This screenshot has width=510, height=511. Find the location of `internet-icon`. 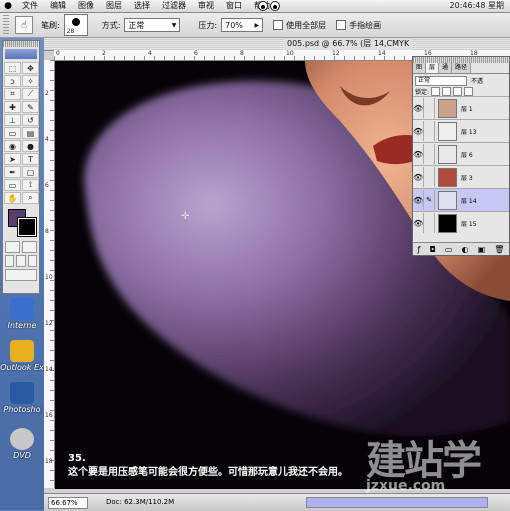

internet-icon is located at coordinates (22, 309).